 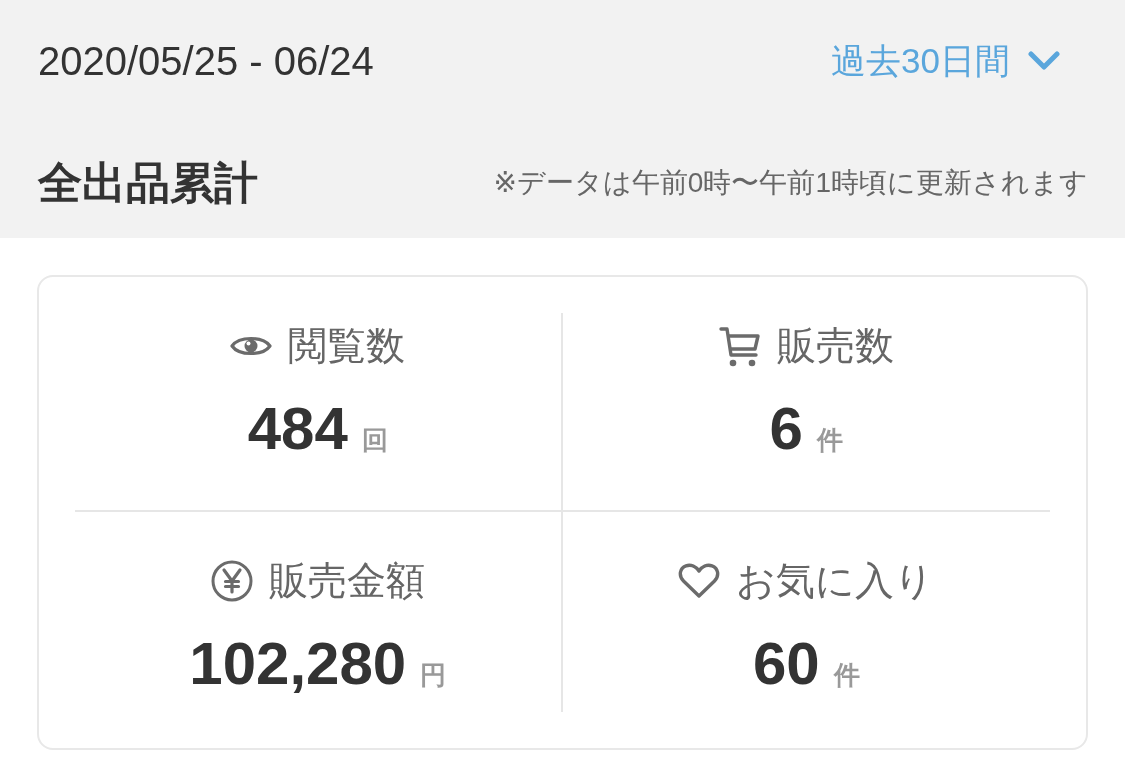 What do you see at coordinates (699, 581) in the screenshot?
I see `heart-icon` at bounding box center [699, 581].